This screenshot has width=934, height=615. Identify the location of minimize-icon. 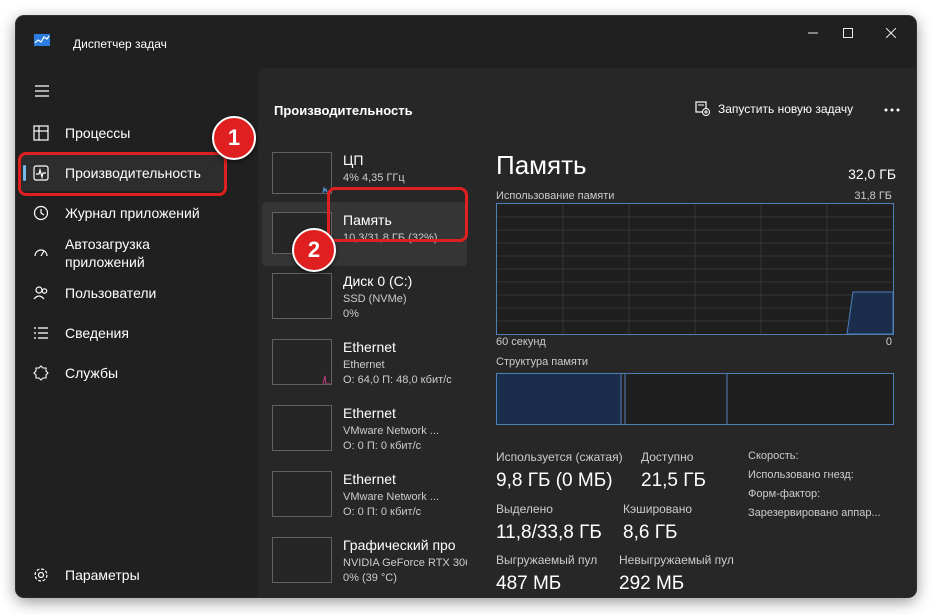
(813, 33).